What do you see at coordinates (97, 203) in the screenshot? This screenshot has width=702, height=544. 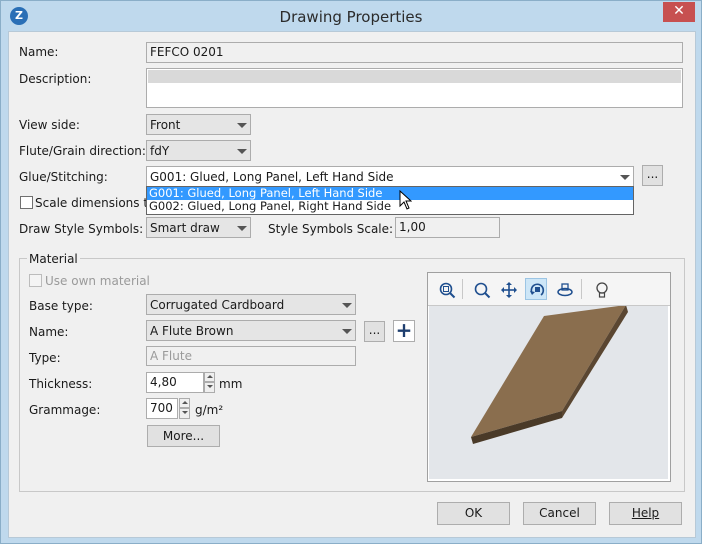 I see `scale-dimensions-label: Scale dimensions to:` at bounding box center [97, 203].